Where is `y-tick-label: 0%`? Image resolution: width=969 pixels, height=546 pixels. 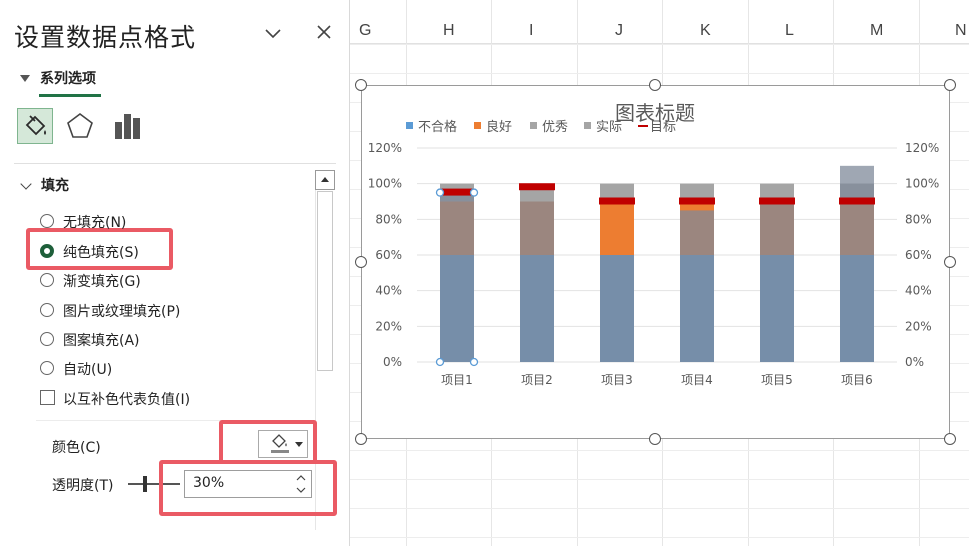
y-tick-label: 0% is located at coordinates (392, 362).